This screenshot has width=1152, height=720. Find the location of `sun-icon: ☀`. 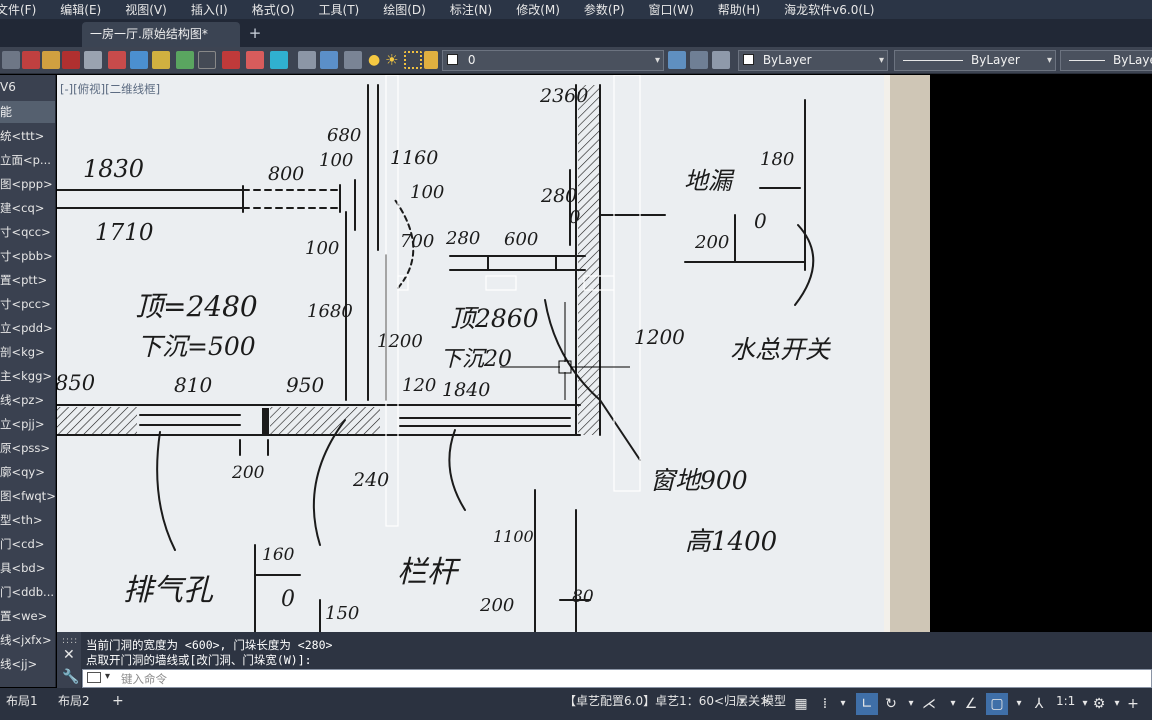

sun-icon: ☀ is located at coordinates (391, 60).